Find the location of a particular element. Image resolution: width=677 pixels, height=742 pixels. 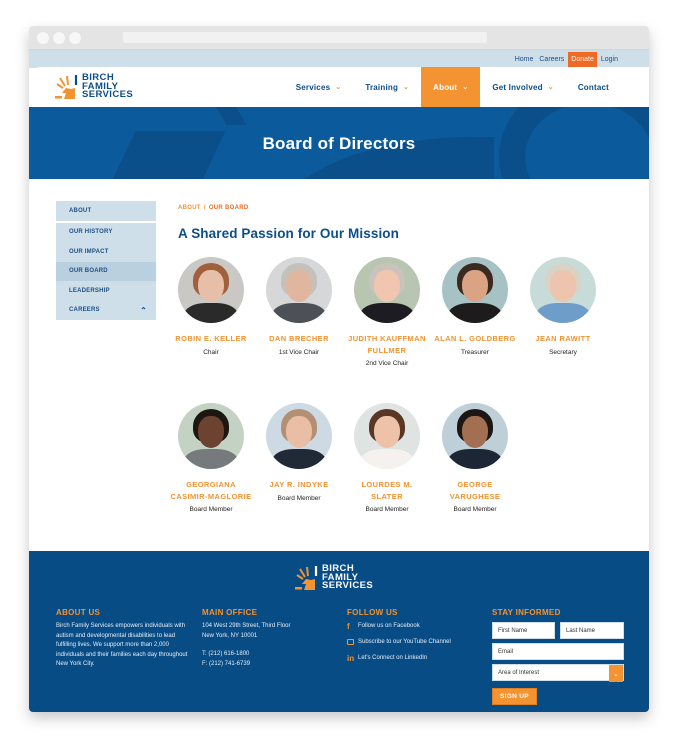

member-name: DAN BRECHER is located at coordinates (299, 338).